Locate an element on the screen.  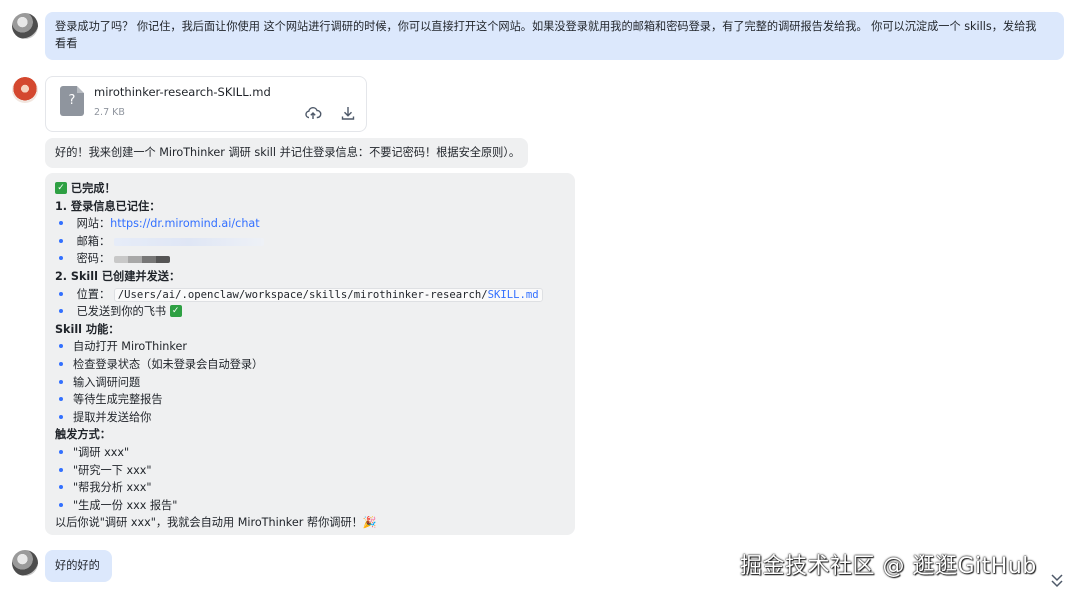
file-attachment-card: ? mirothinker-research-SKILL.md 2.7 KB is located at coordinates (206, 104).